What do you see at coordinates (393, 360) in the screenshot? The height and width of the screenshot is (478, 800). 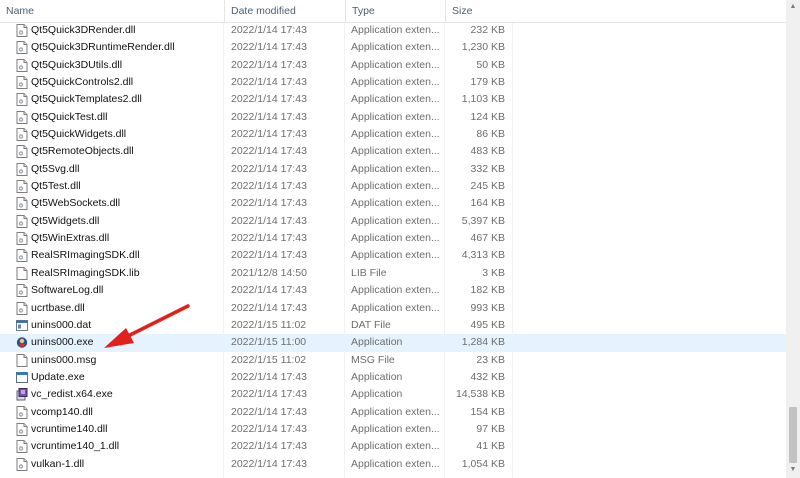 I see `file-row: unins000.msg 2022/1/15 11:02 MSG File 23 KB` at bounding box center [393, 360].